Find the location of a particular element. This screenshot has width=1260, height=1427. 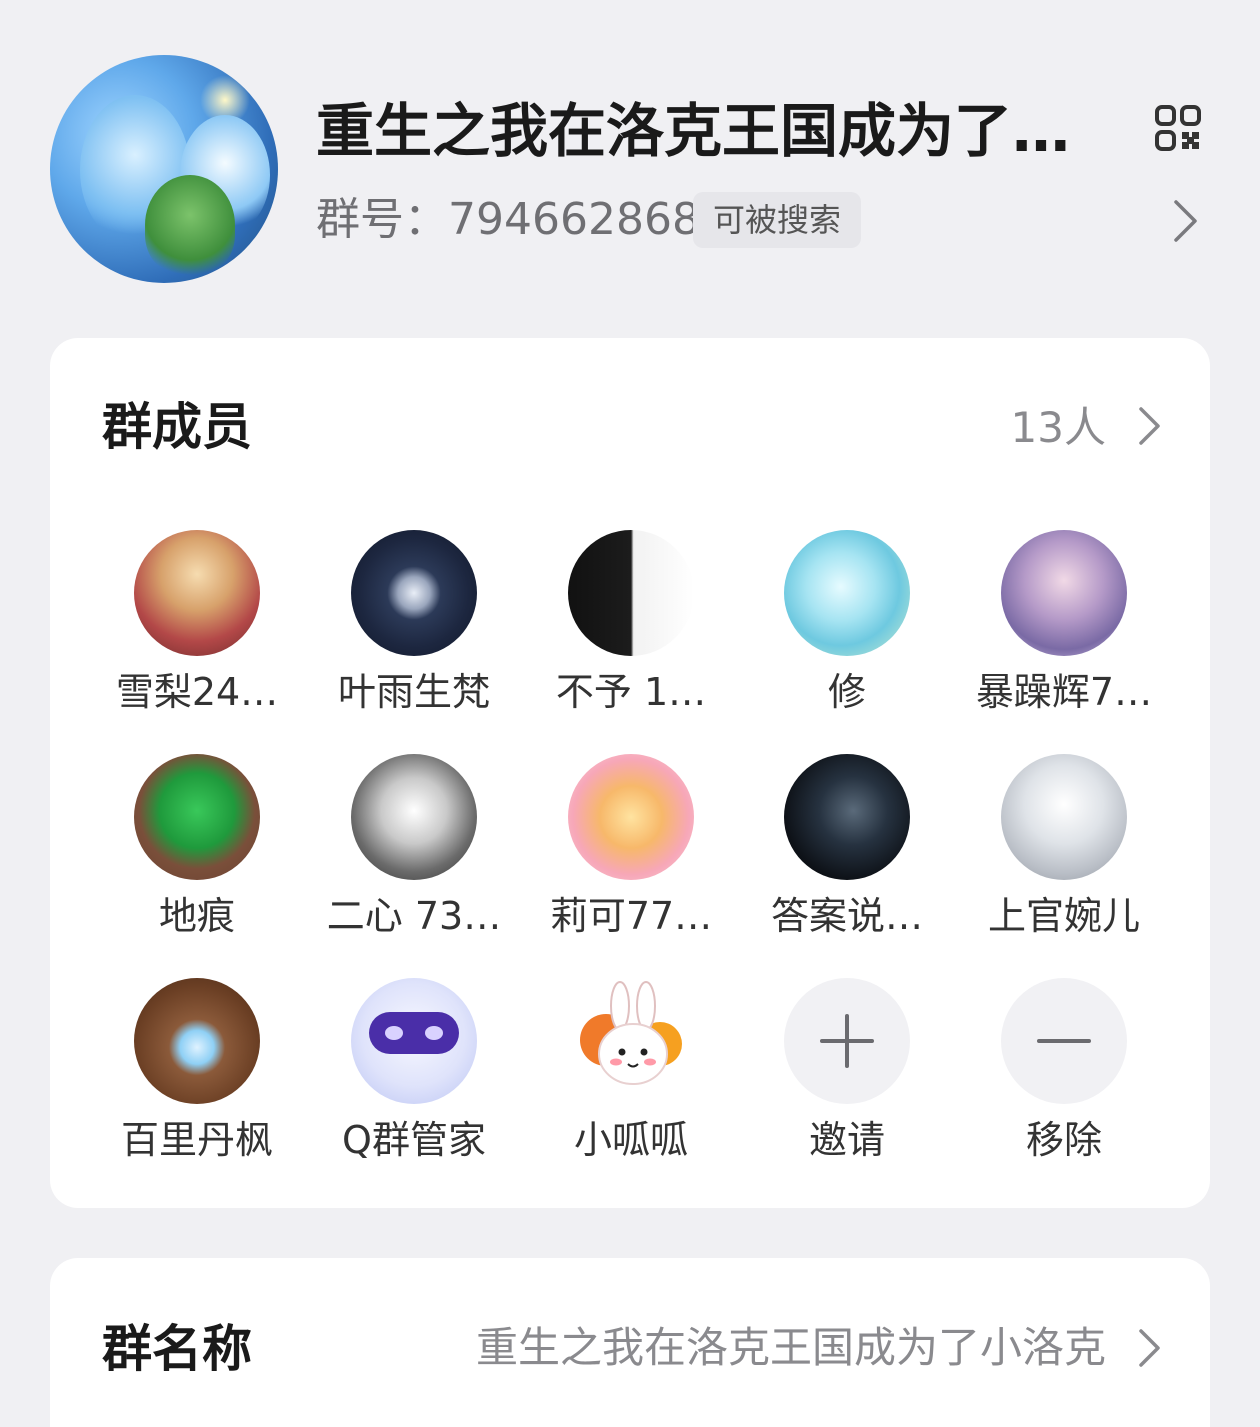

remove-circle is located at coordinates (1064, 1041).